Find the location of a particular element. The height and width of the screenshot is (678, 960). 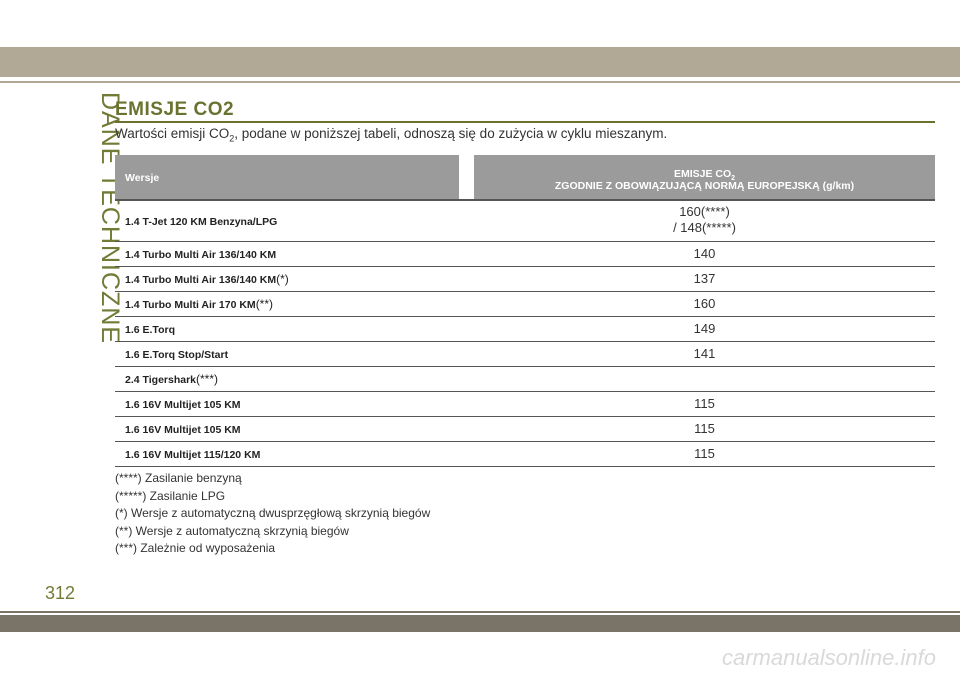

row-value: 137 is located at coordinates (704, 278).